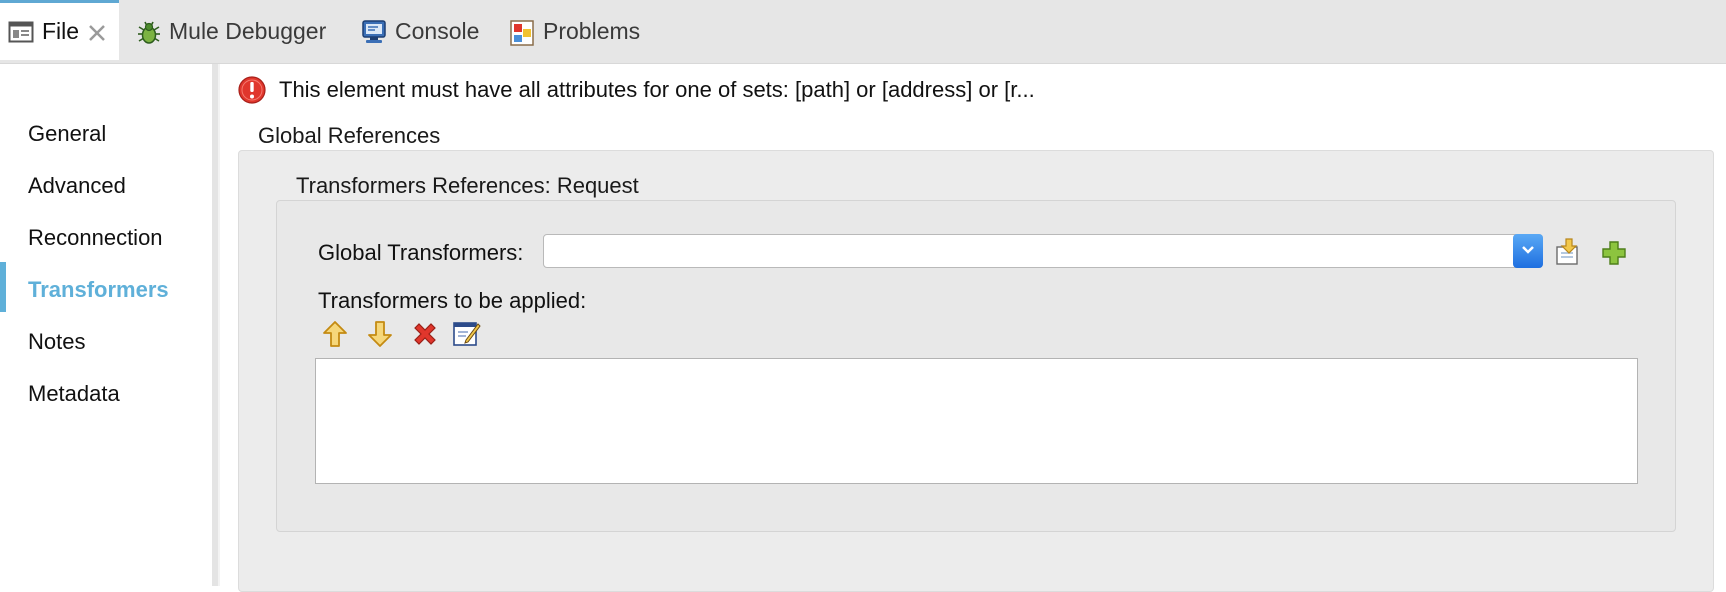 This screenshot has height=592, width=1726. I want to click on edit-icon, so click(467, 335).